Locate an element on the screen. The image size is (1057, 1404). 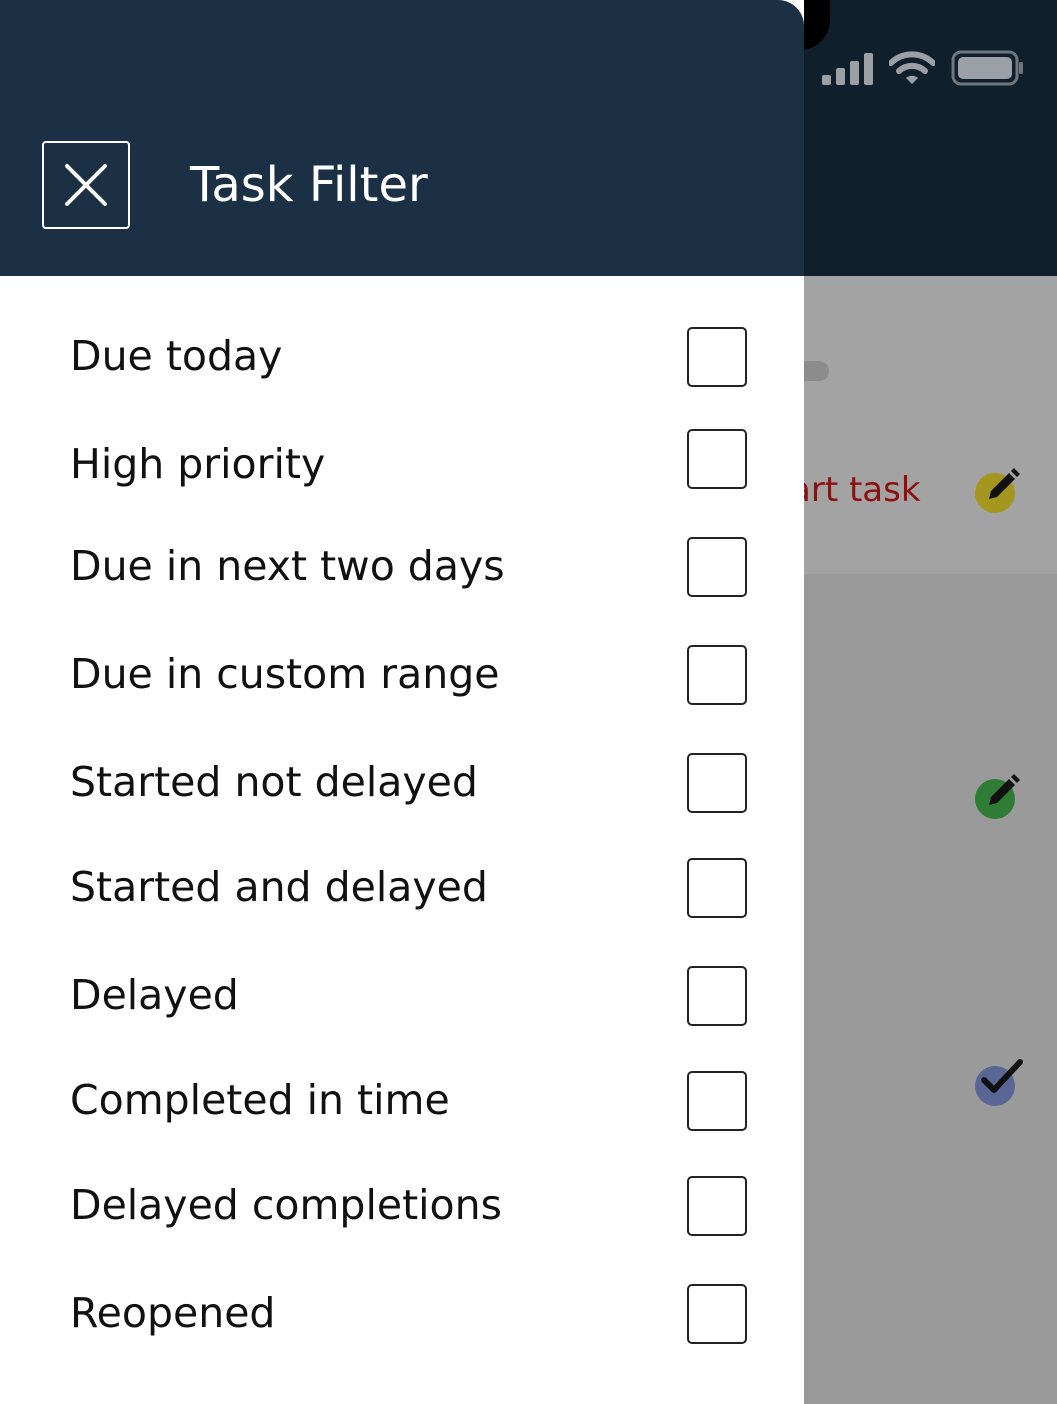
due-custom-range-checkbox is located at coordinates (717, 675).